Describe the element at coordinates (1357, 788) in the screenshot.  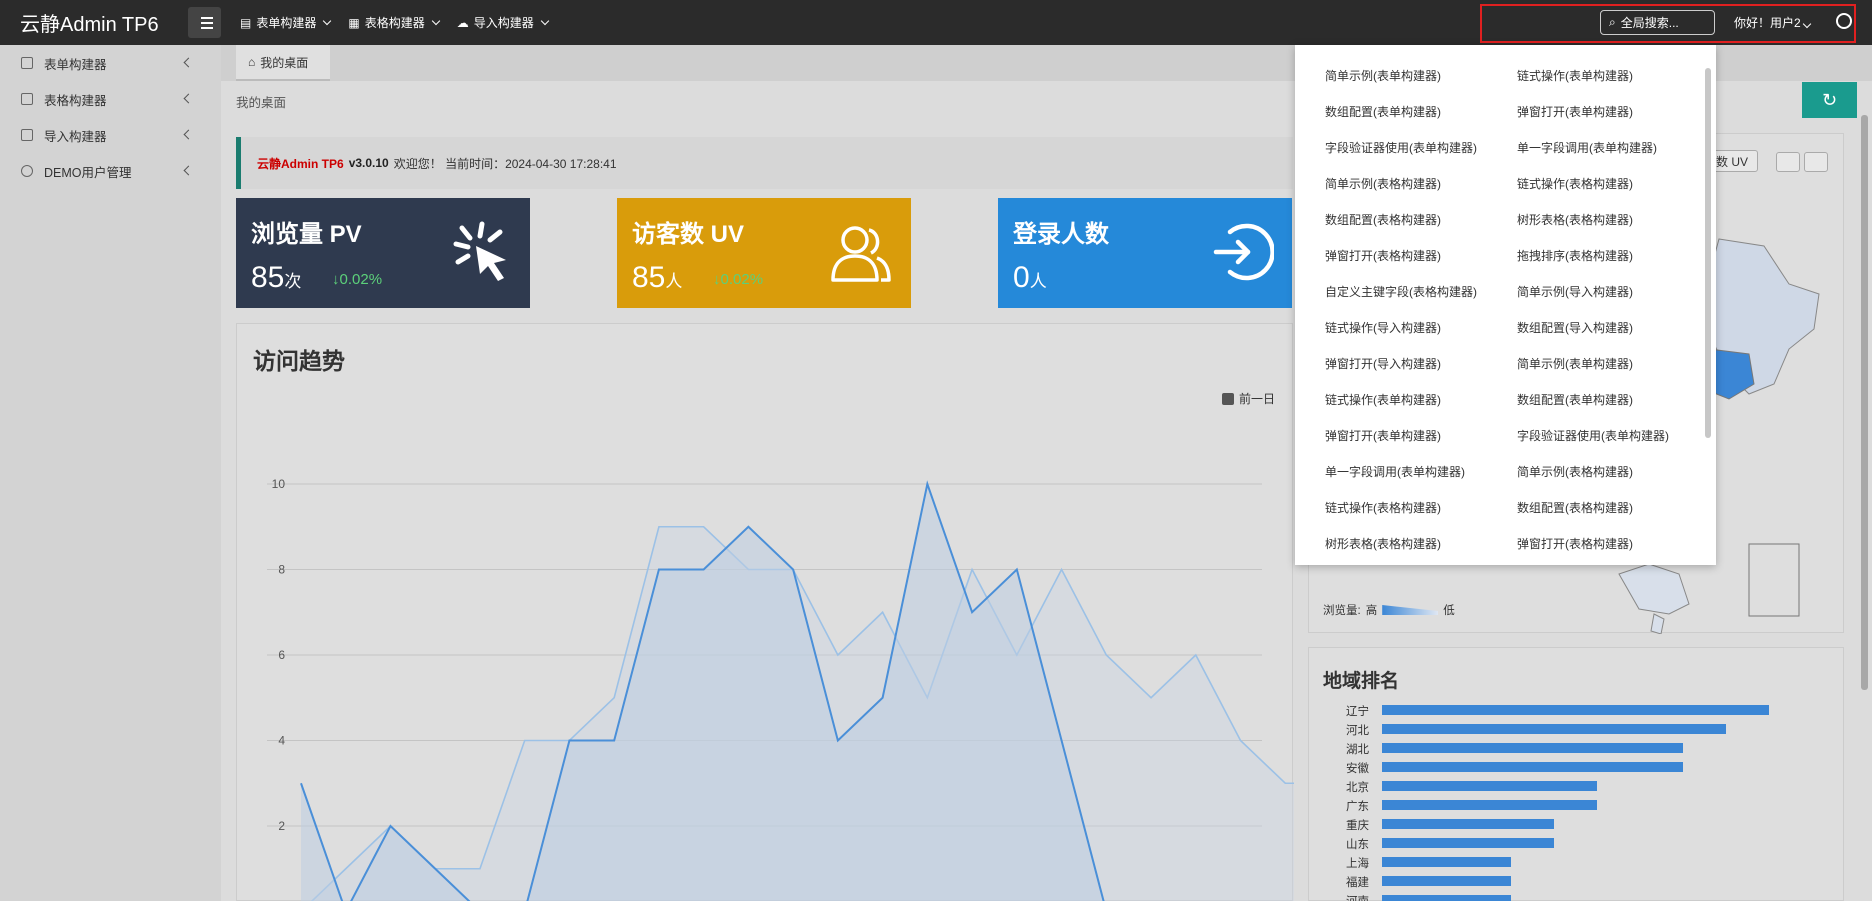
I see `ranking-label: 北京` at that location.